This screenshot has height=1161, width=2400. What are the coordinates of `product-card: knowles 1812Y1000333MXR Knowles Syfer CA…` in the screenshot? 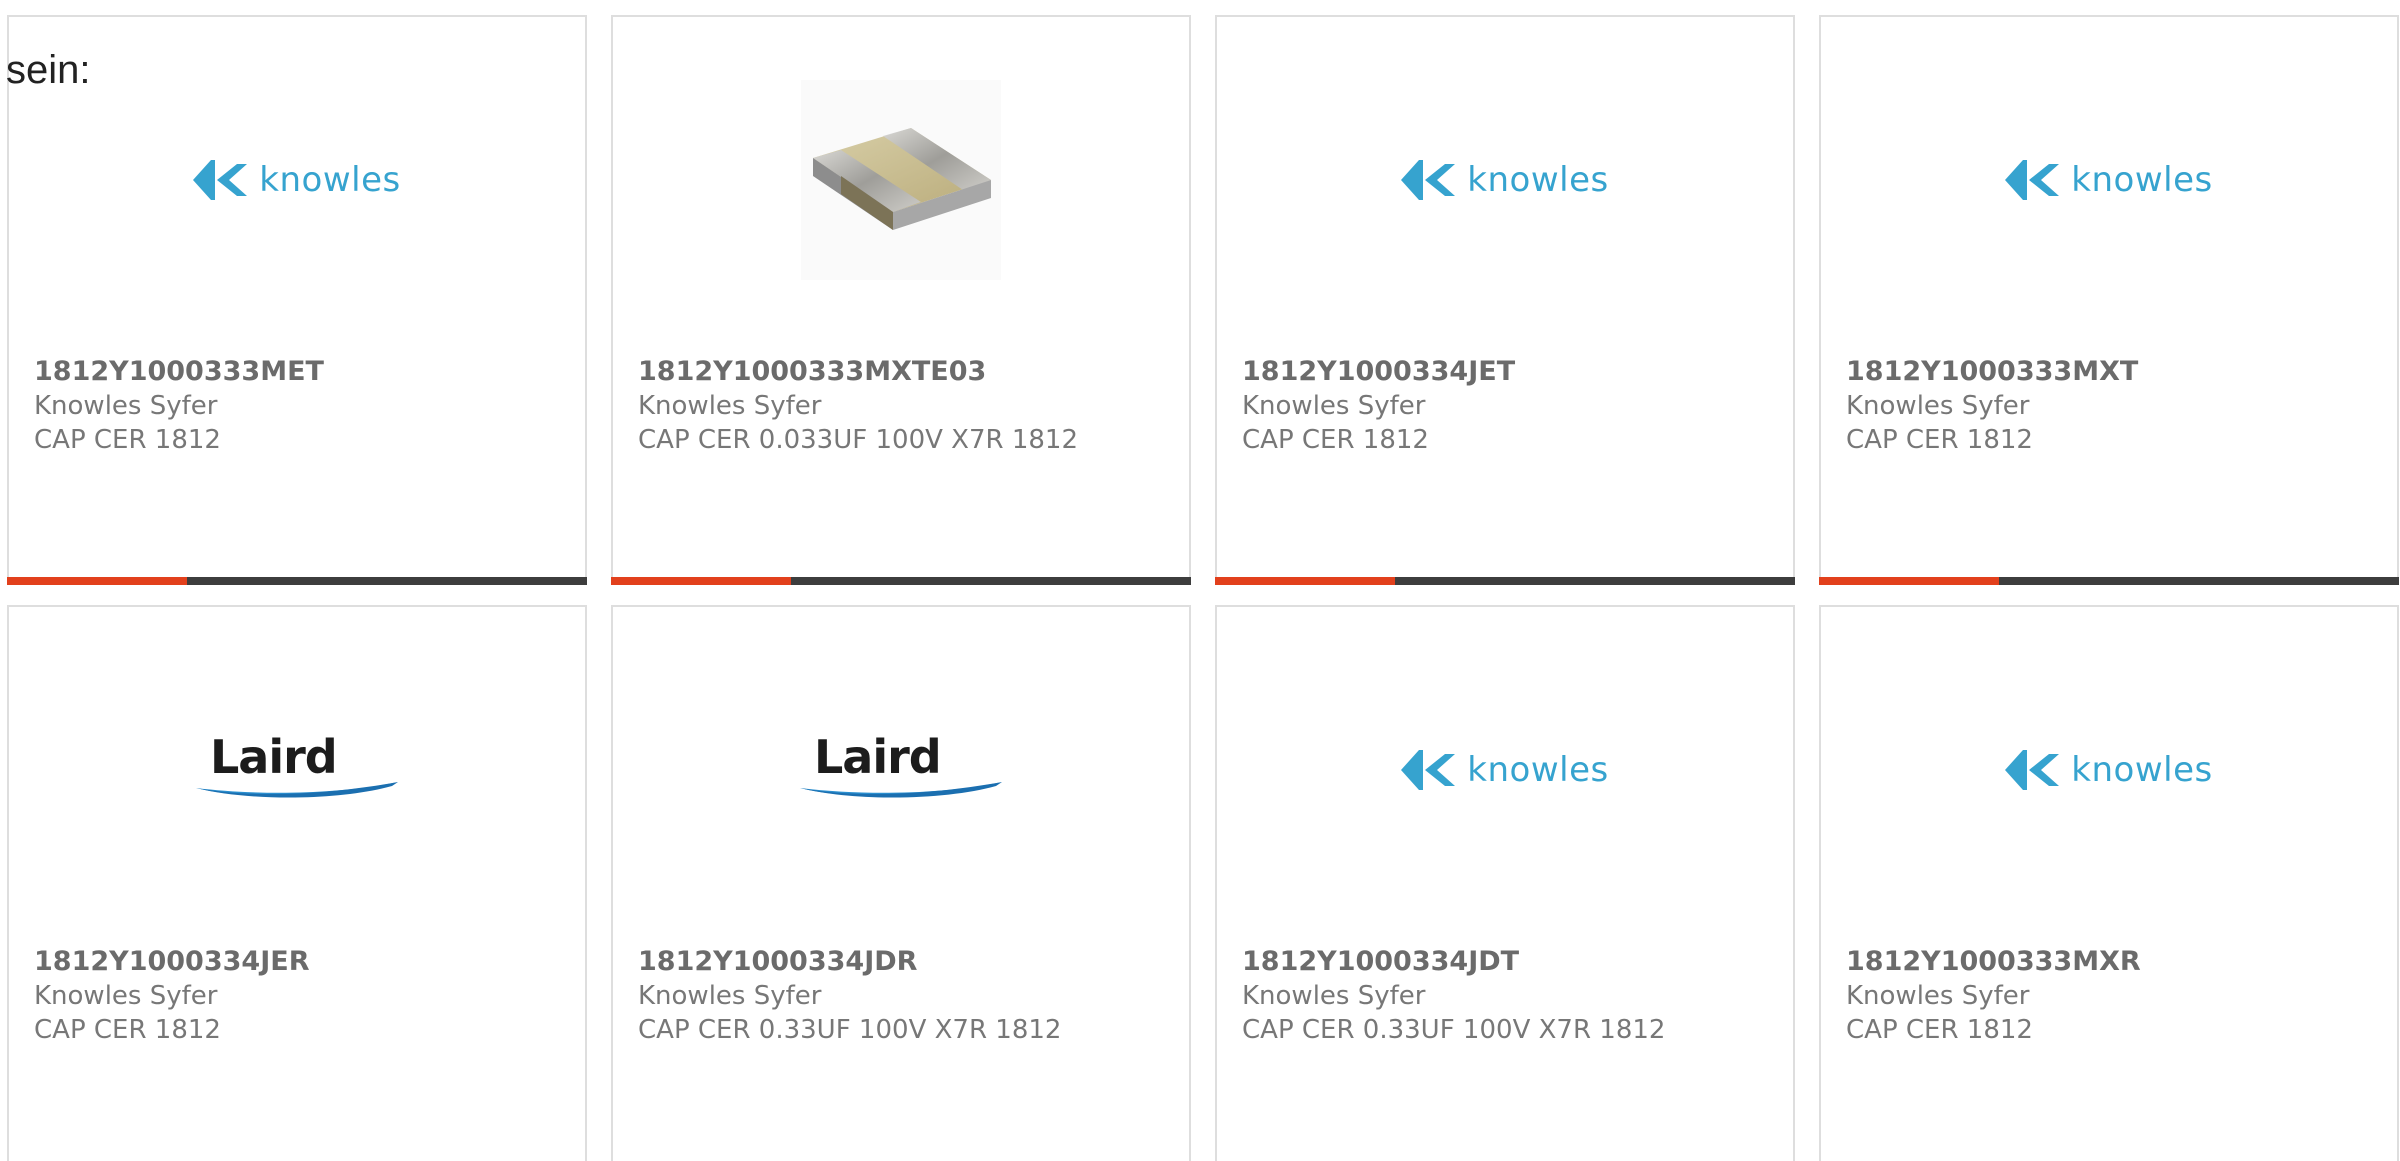 It's located at (2109, 883).